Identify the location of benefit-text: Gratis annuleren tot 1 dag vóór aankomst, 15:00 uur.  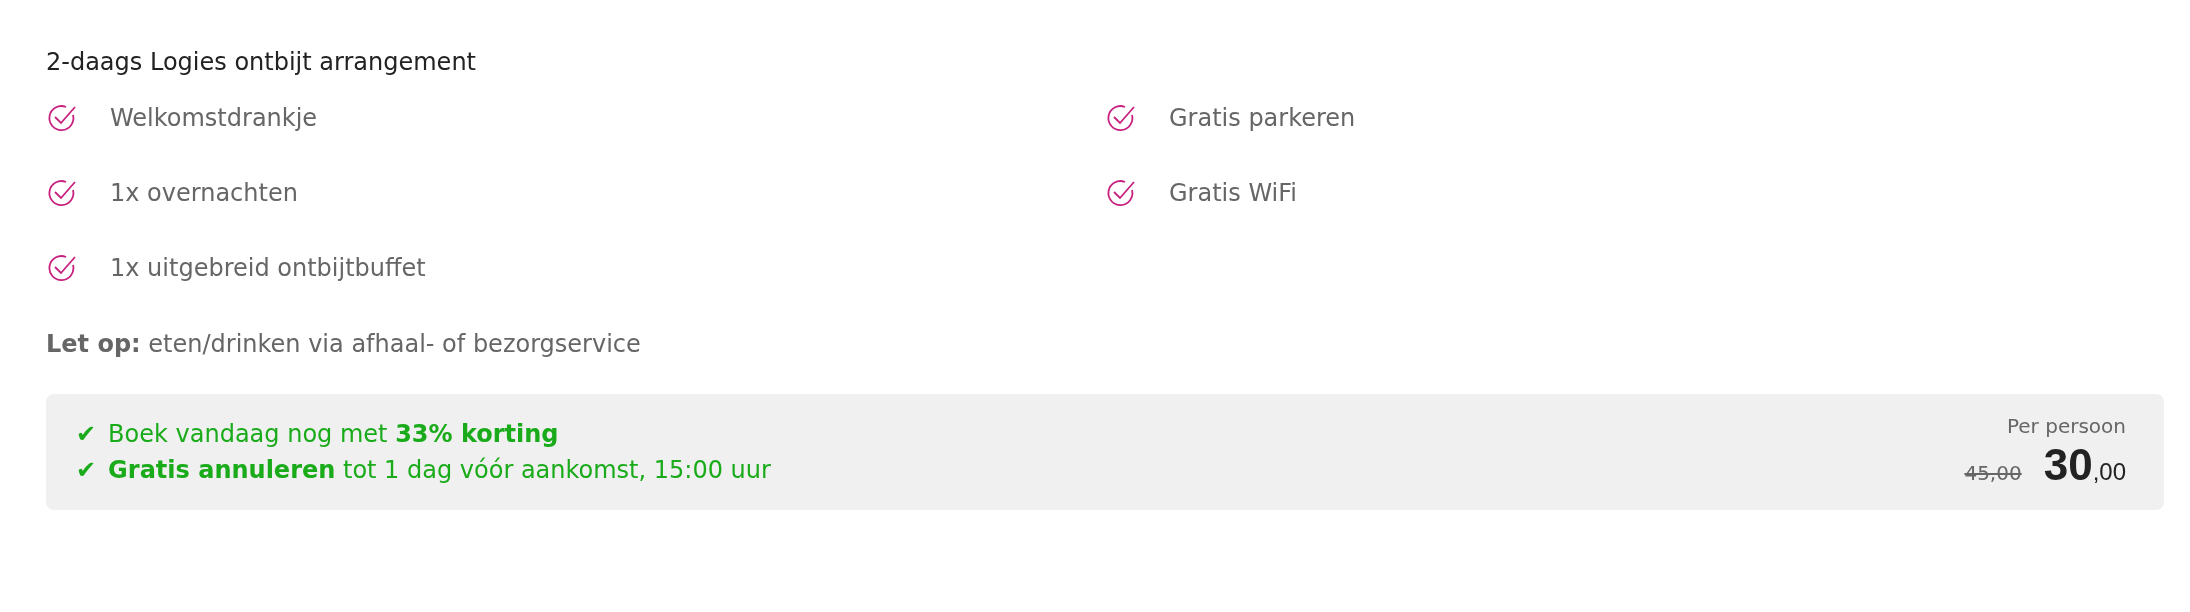
(439, 470).